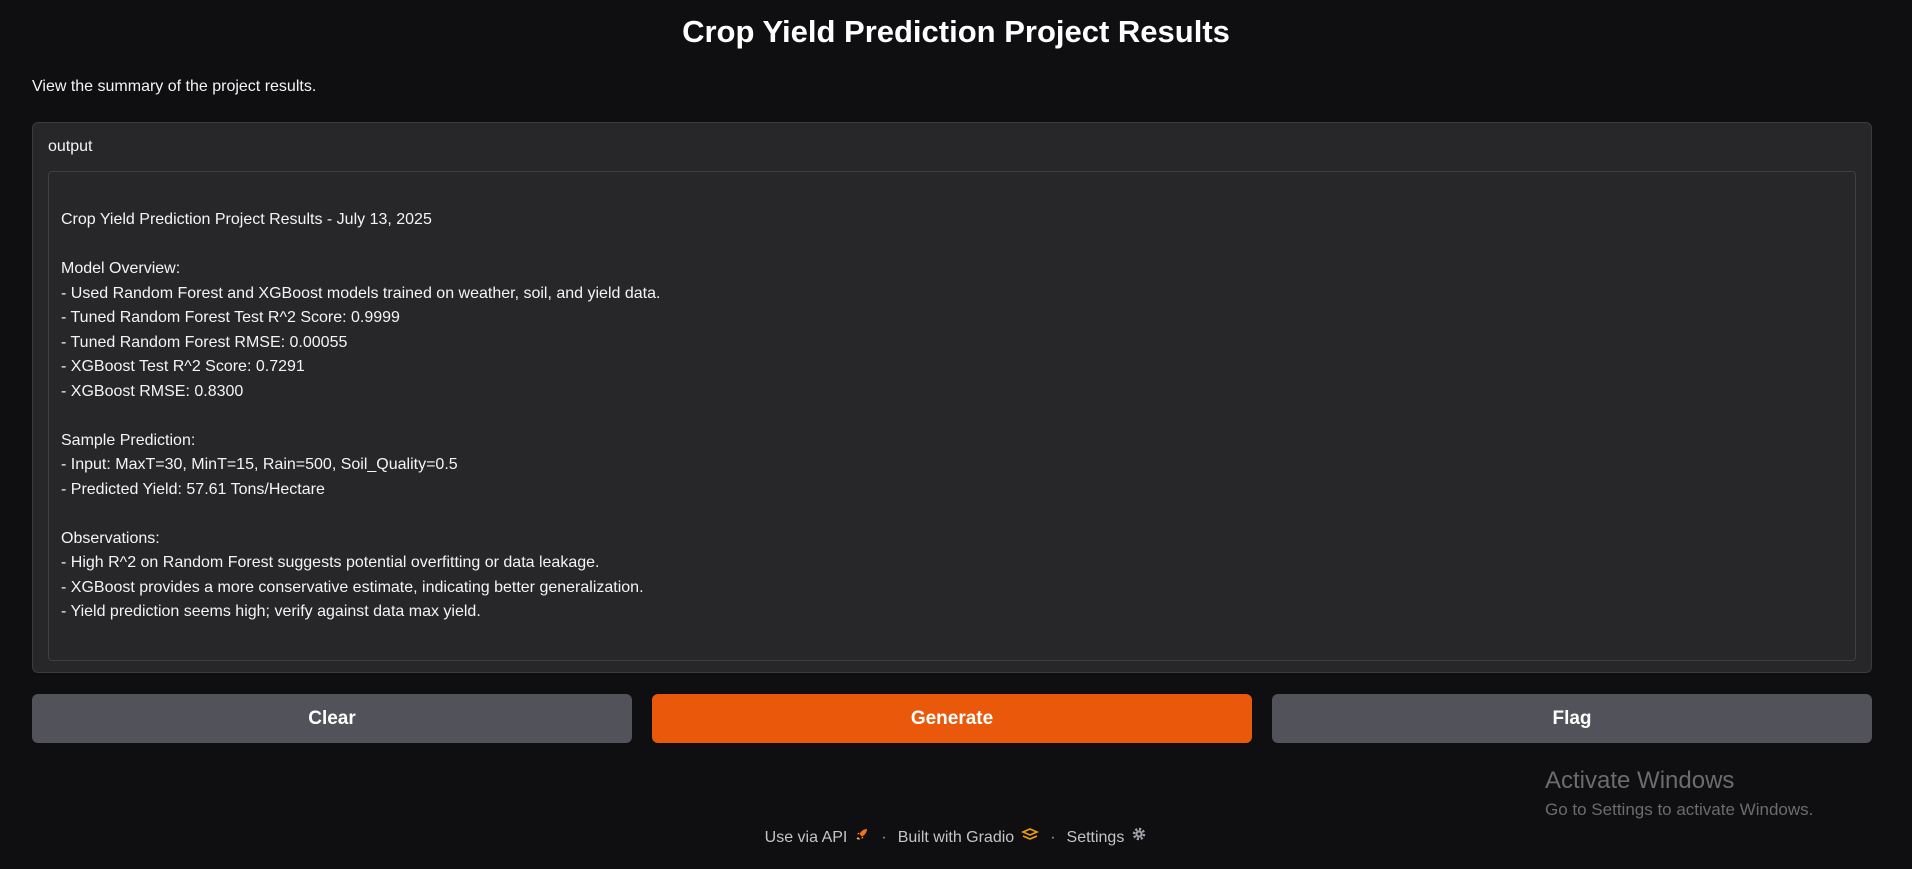 Image resolution: width=1912 pixels, height=869 pixels. I want to click on settings-link: Settings, so click(1107, 837).